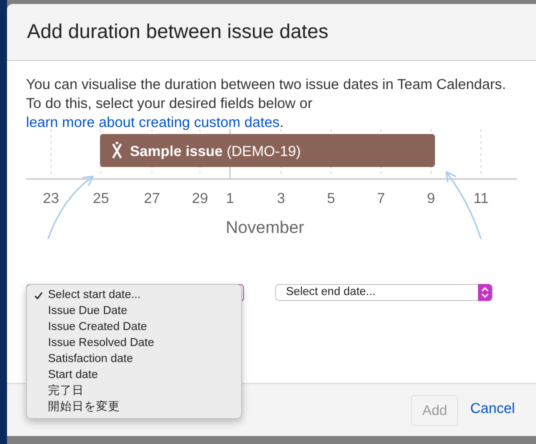  What do you see at coordinates (73, 375) in the screenshot?
I see `menu-item: Start date` at bounding box center [73, 375].